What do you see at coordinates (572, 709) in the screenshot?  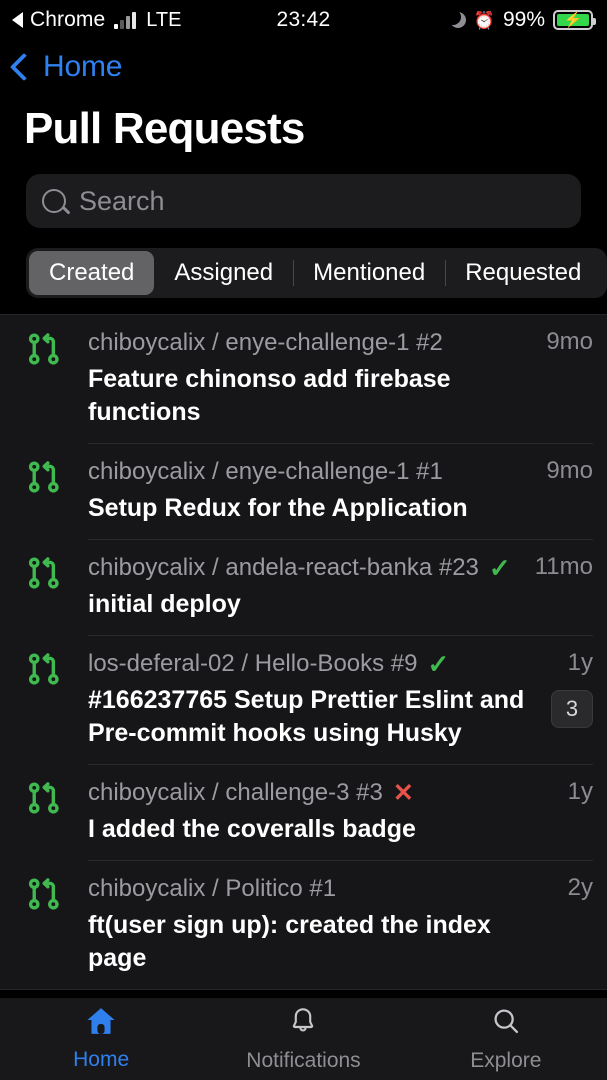 I see `comment-count-badge: 3` at bounding box center [572, 709].